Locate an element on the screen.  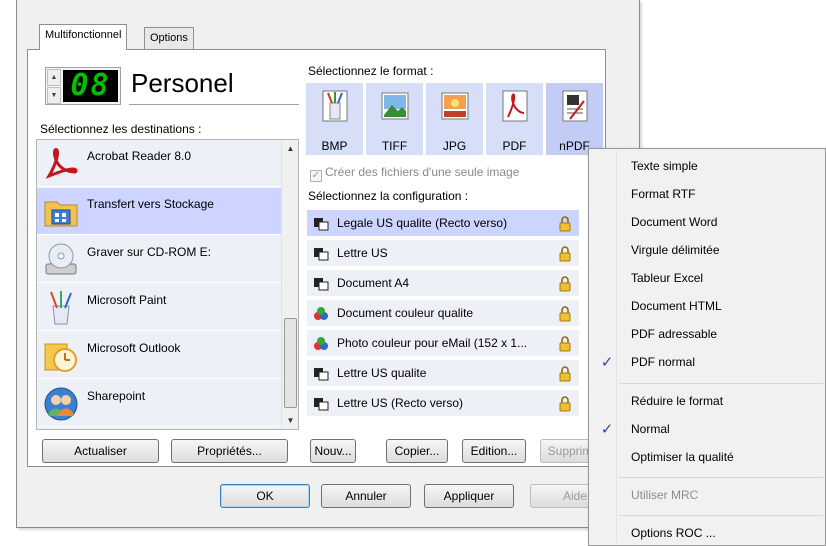
apply-button: Appliquer is located at coordinates (469, 496).